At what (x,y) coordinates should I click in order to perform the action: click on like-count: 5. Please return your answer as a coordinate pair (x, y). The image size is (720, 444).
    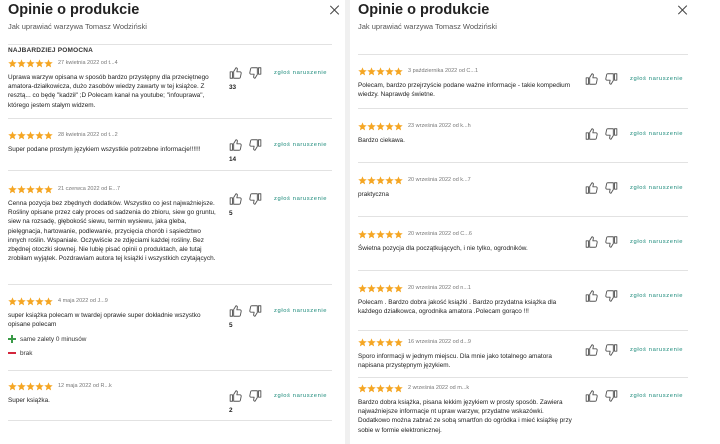
    Looking at the image, I should click on (231, 325).